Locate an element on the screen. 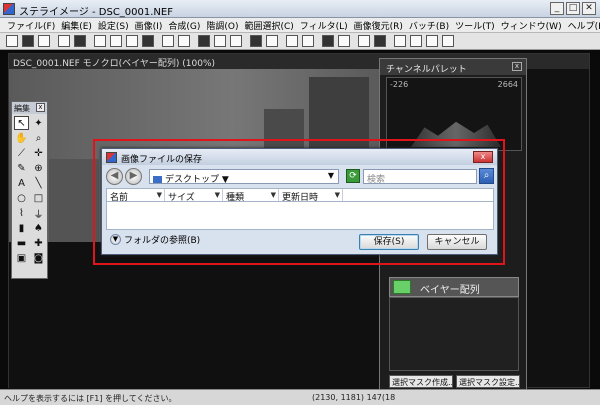  rotate-icon is located at coordinates (168, 41).